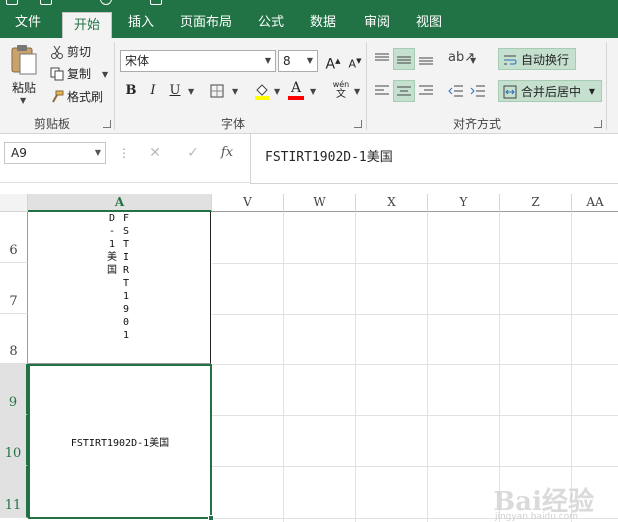 The image size is (618, 522). Describe the element at coordinates (87, 25) in the screenshot. I see `tab-home: 开始` at that location.